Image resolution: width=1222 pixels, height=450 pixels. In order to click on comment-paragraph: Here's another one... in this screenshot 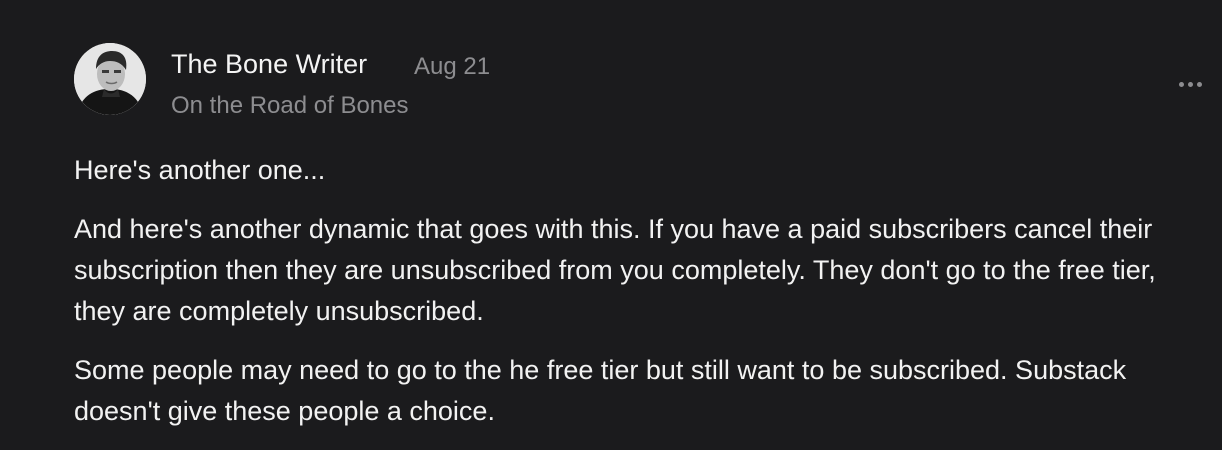, I will do `click(200, 170)`.